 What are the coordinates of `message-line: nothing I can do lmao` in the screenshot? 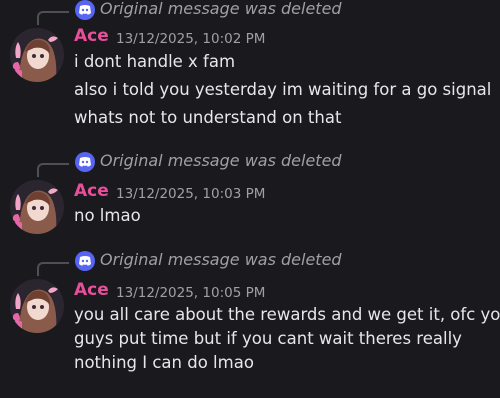 It's located at (164, 362).